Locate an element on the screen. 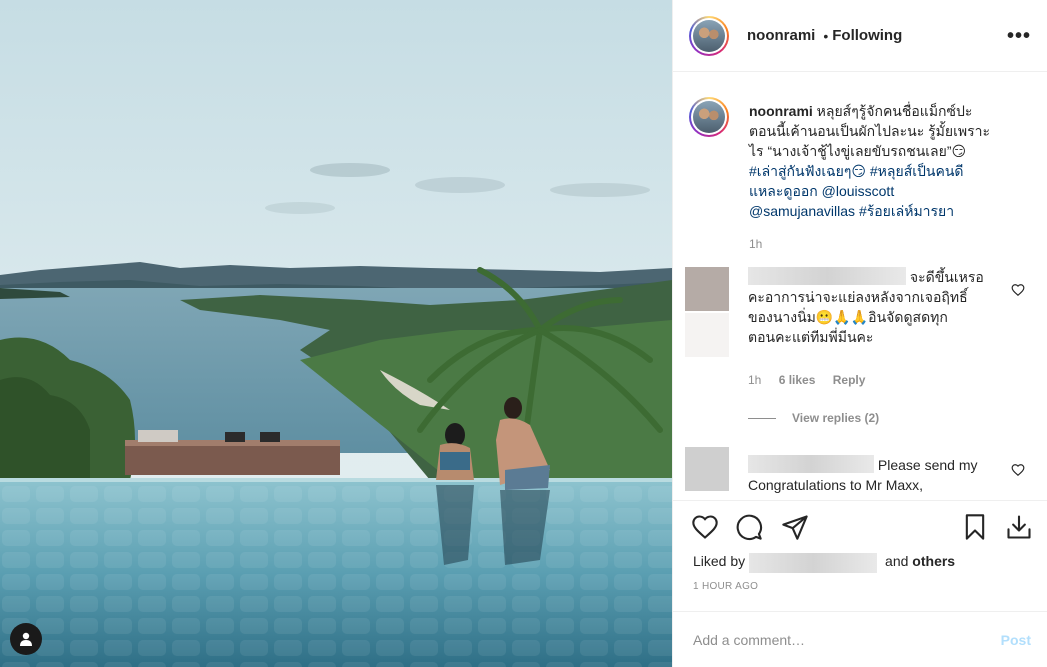  user-icon is located at coordinates (26, 639).